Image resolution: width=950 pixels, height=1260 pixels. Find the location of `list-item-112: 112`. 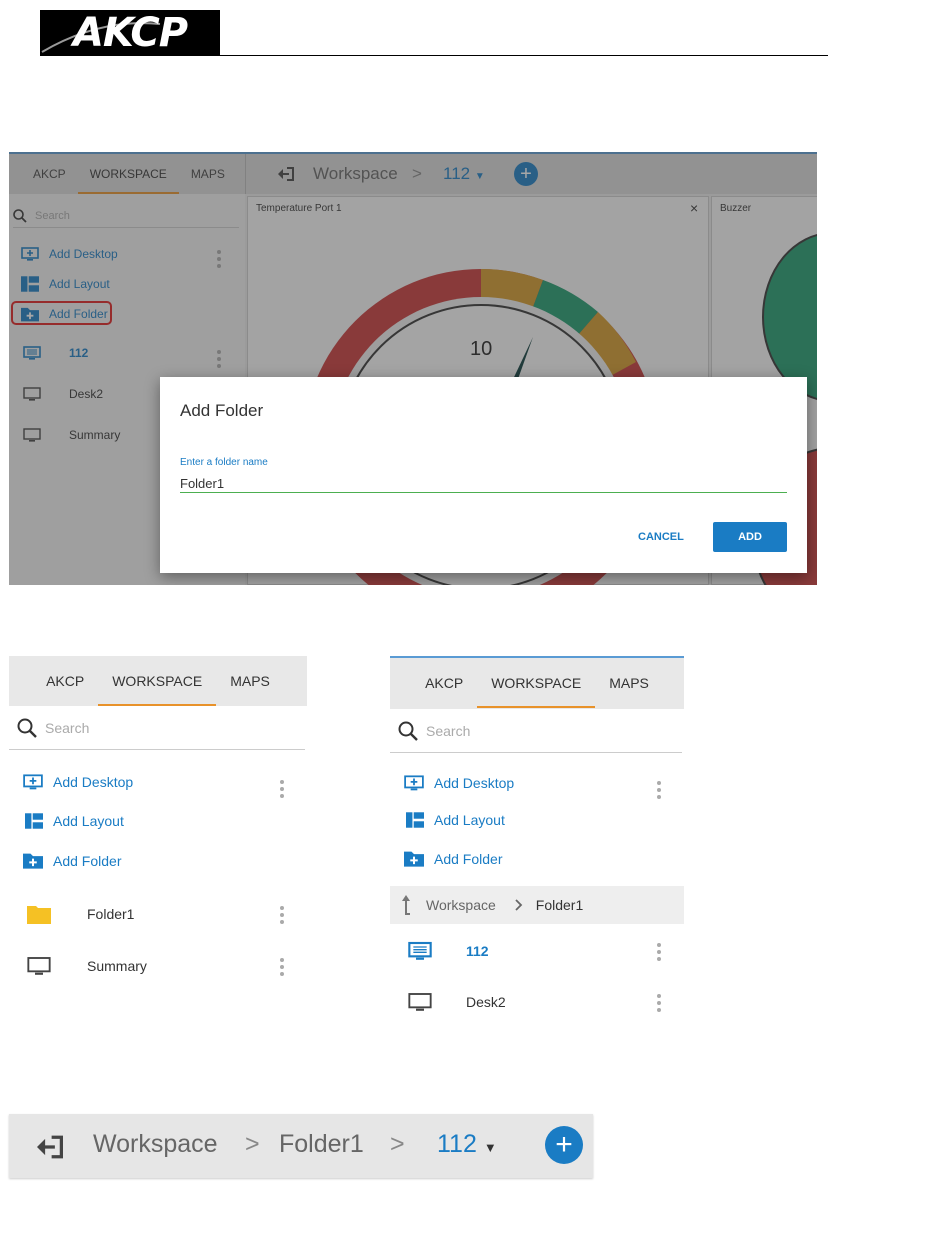

list-item-112: 112 is located at coordinates (448, 951).